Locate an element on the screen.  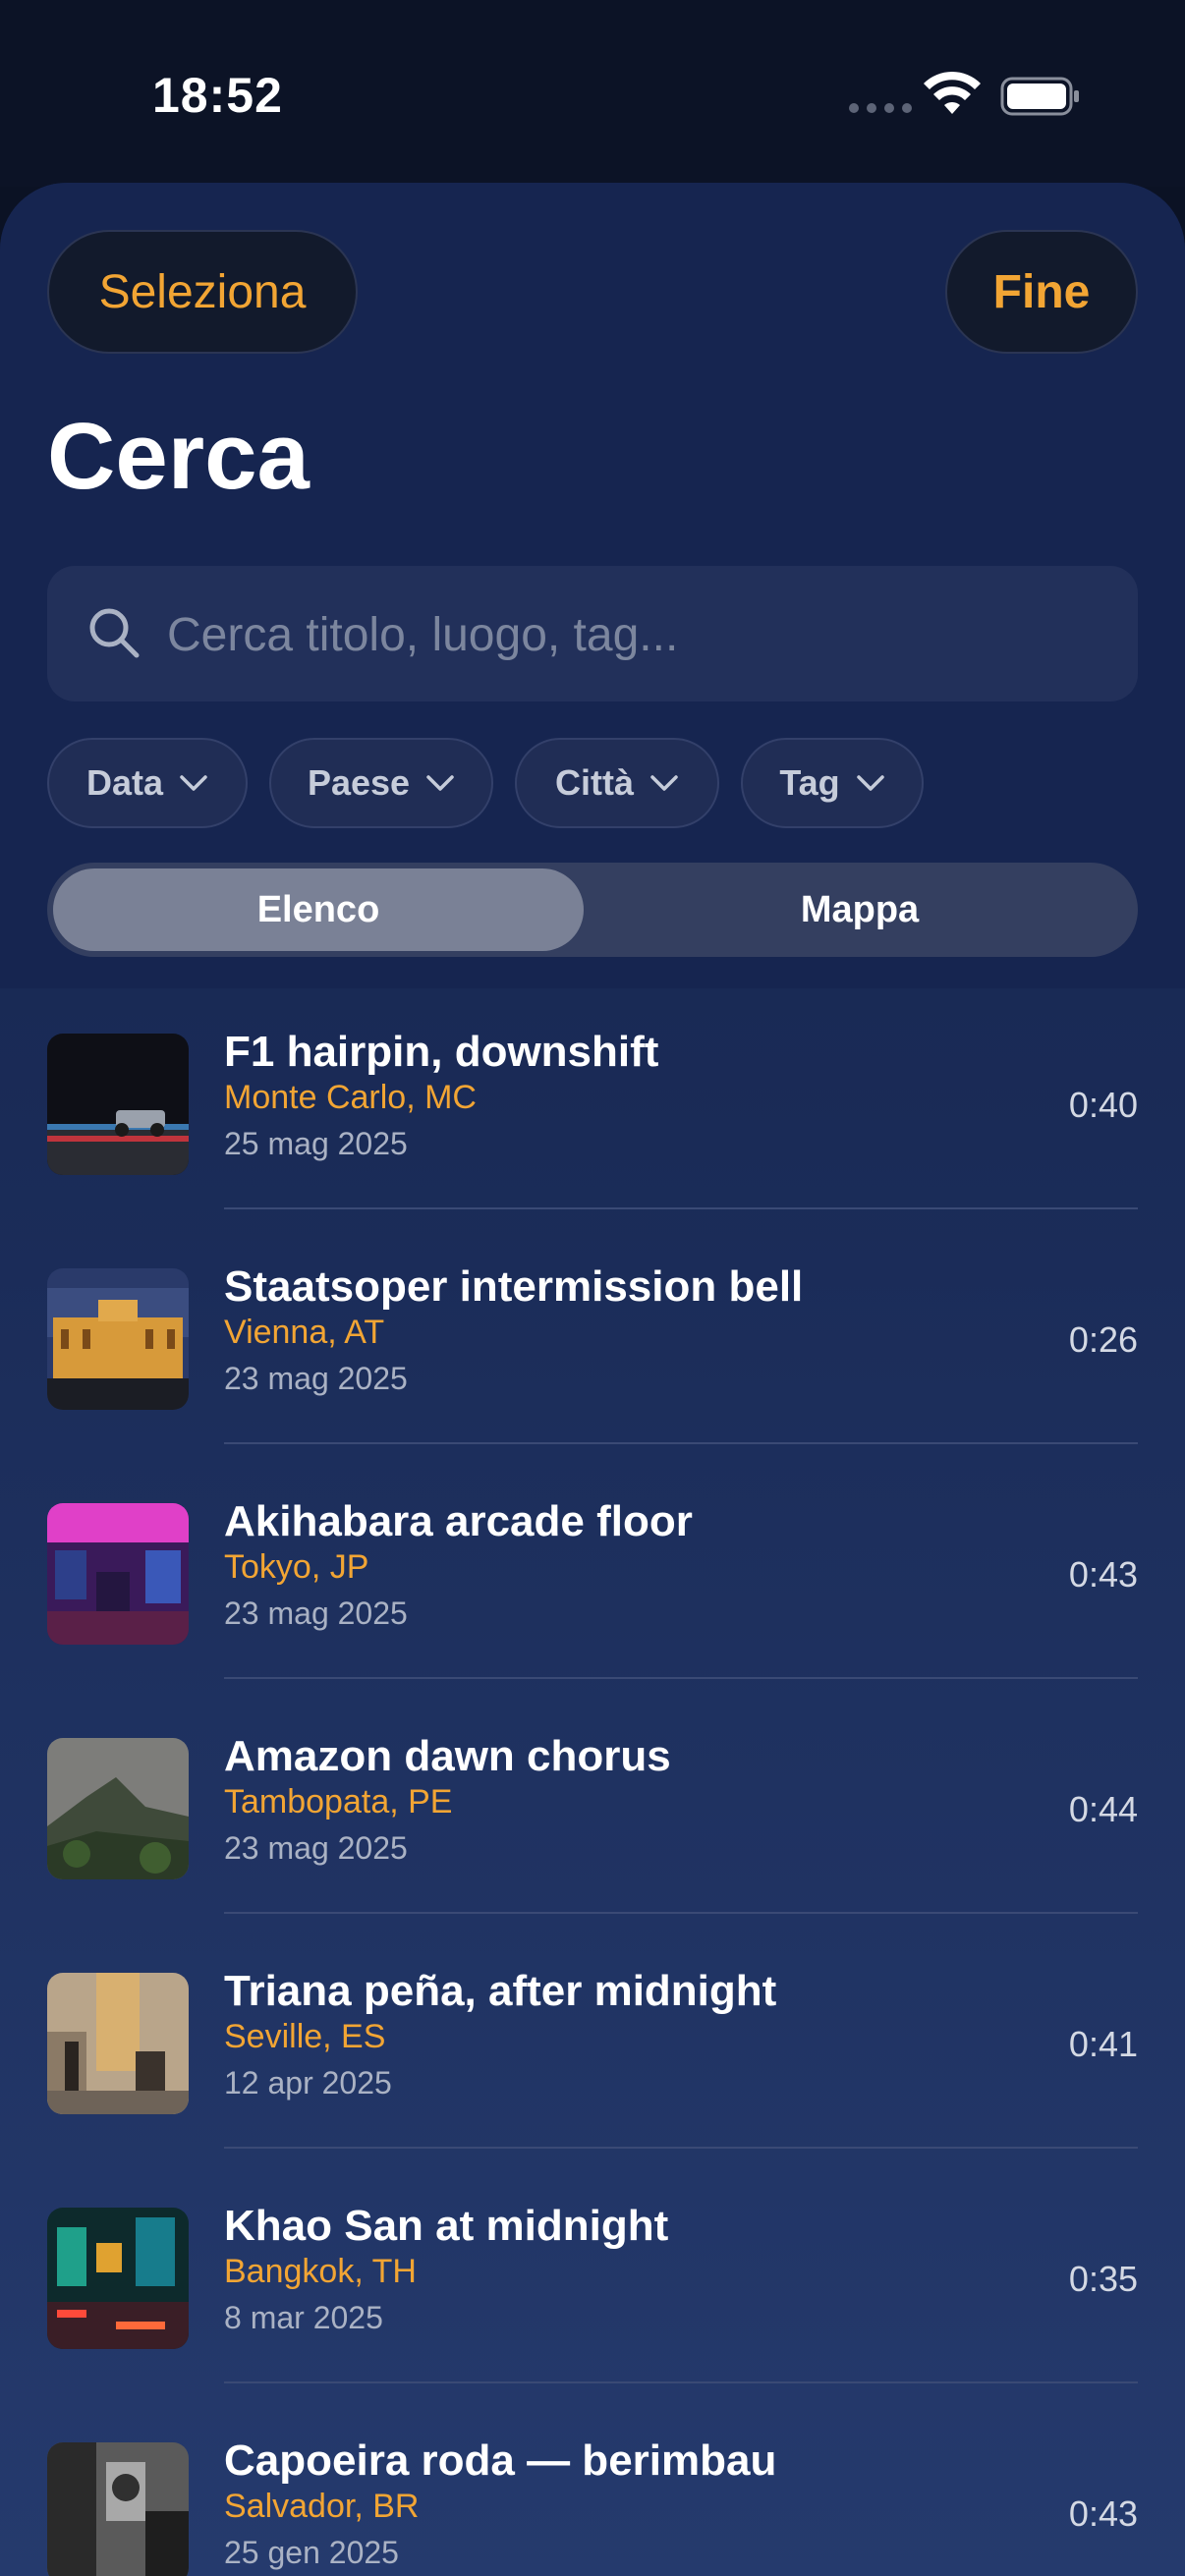
filter-chip-country: Paese is located at coordinates (381, 783).